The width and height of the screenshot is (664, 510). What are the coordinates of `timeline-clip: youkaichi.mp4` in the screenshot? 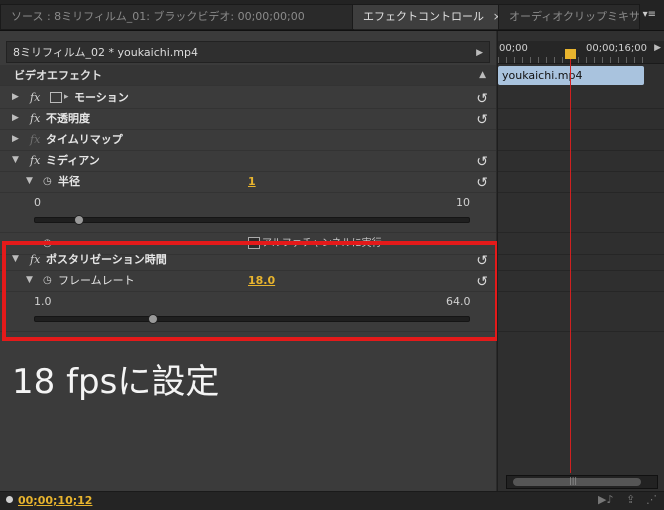 It's located at (571, 75).